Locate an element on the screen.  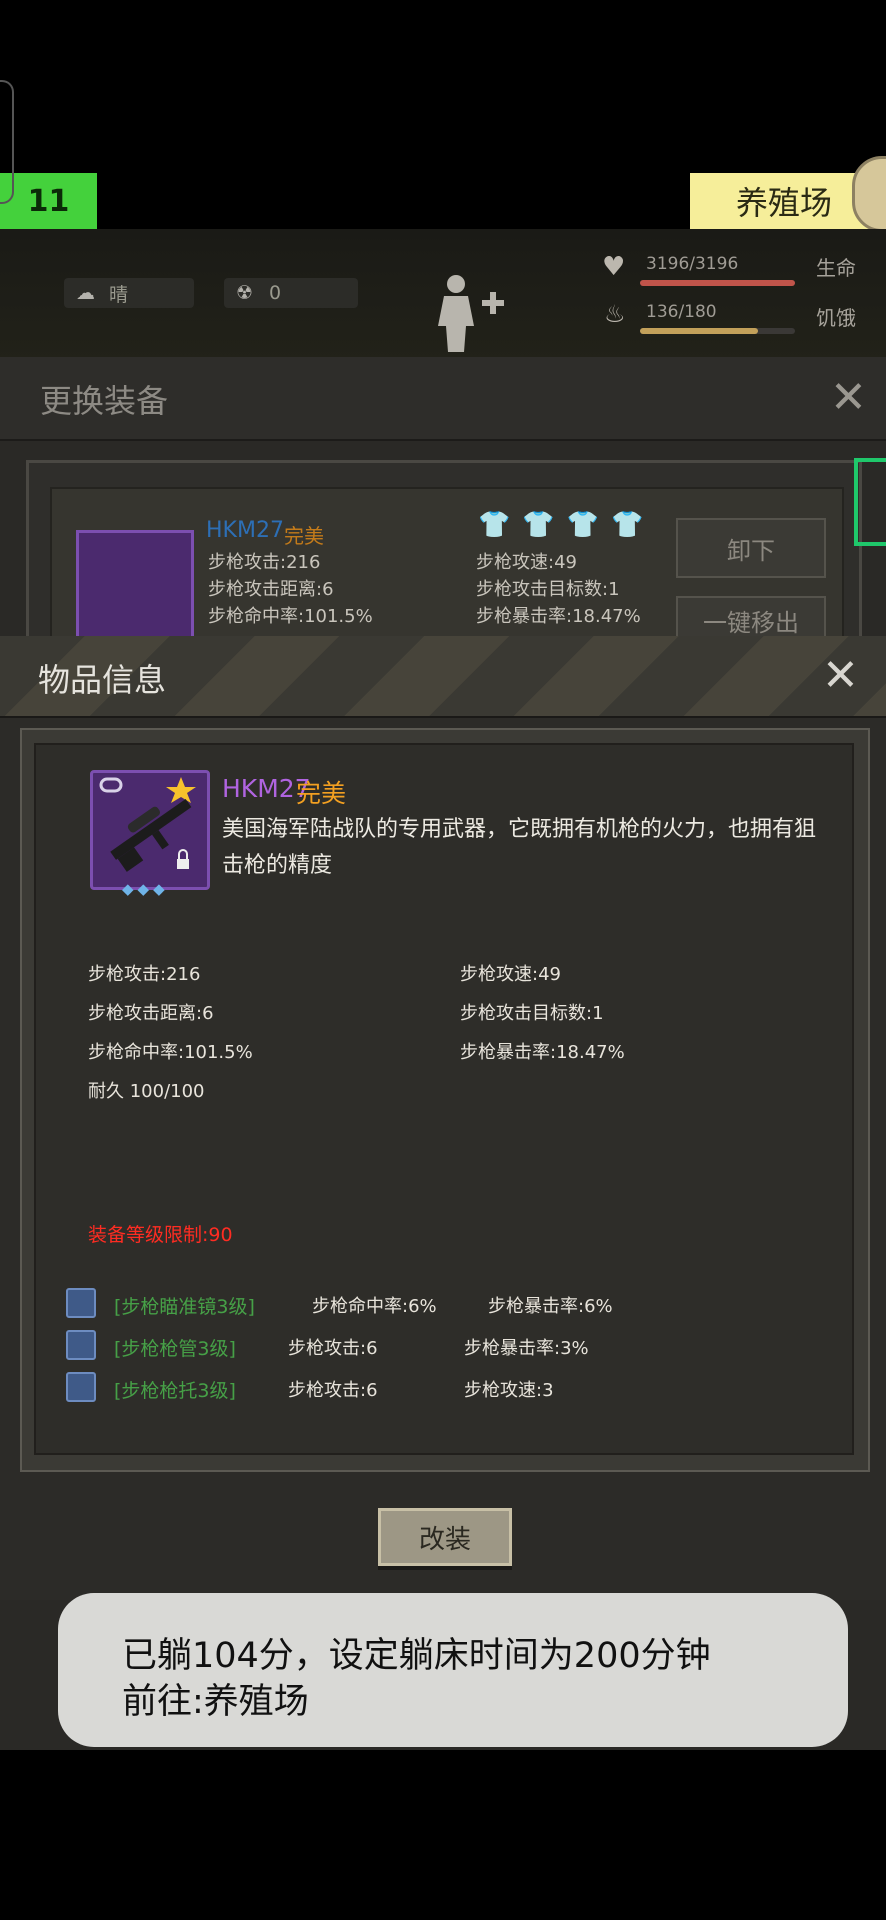
health-label: 生命 is located at coordinates (836, 268).